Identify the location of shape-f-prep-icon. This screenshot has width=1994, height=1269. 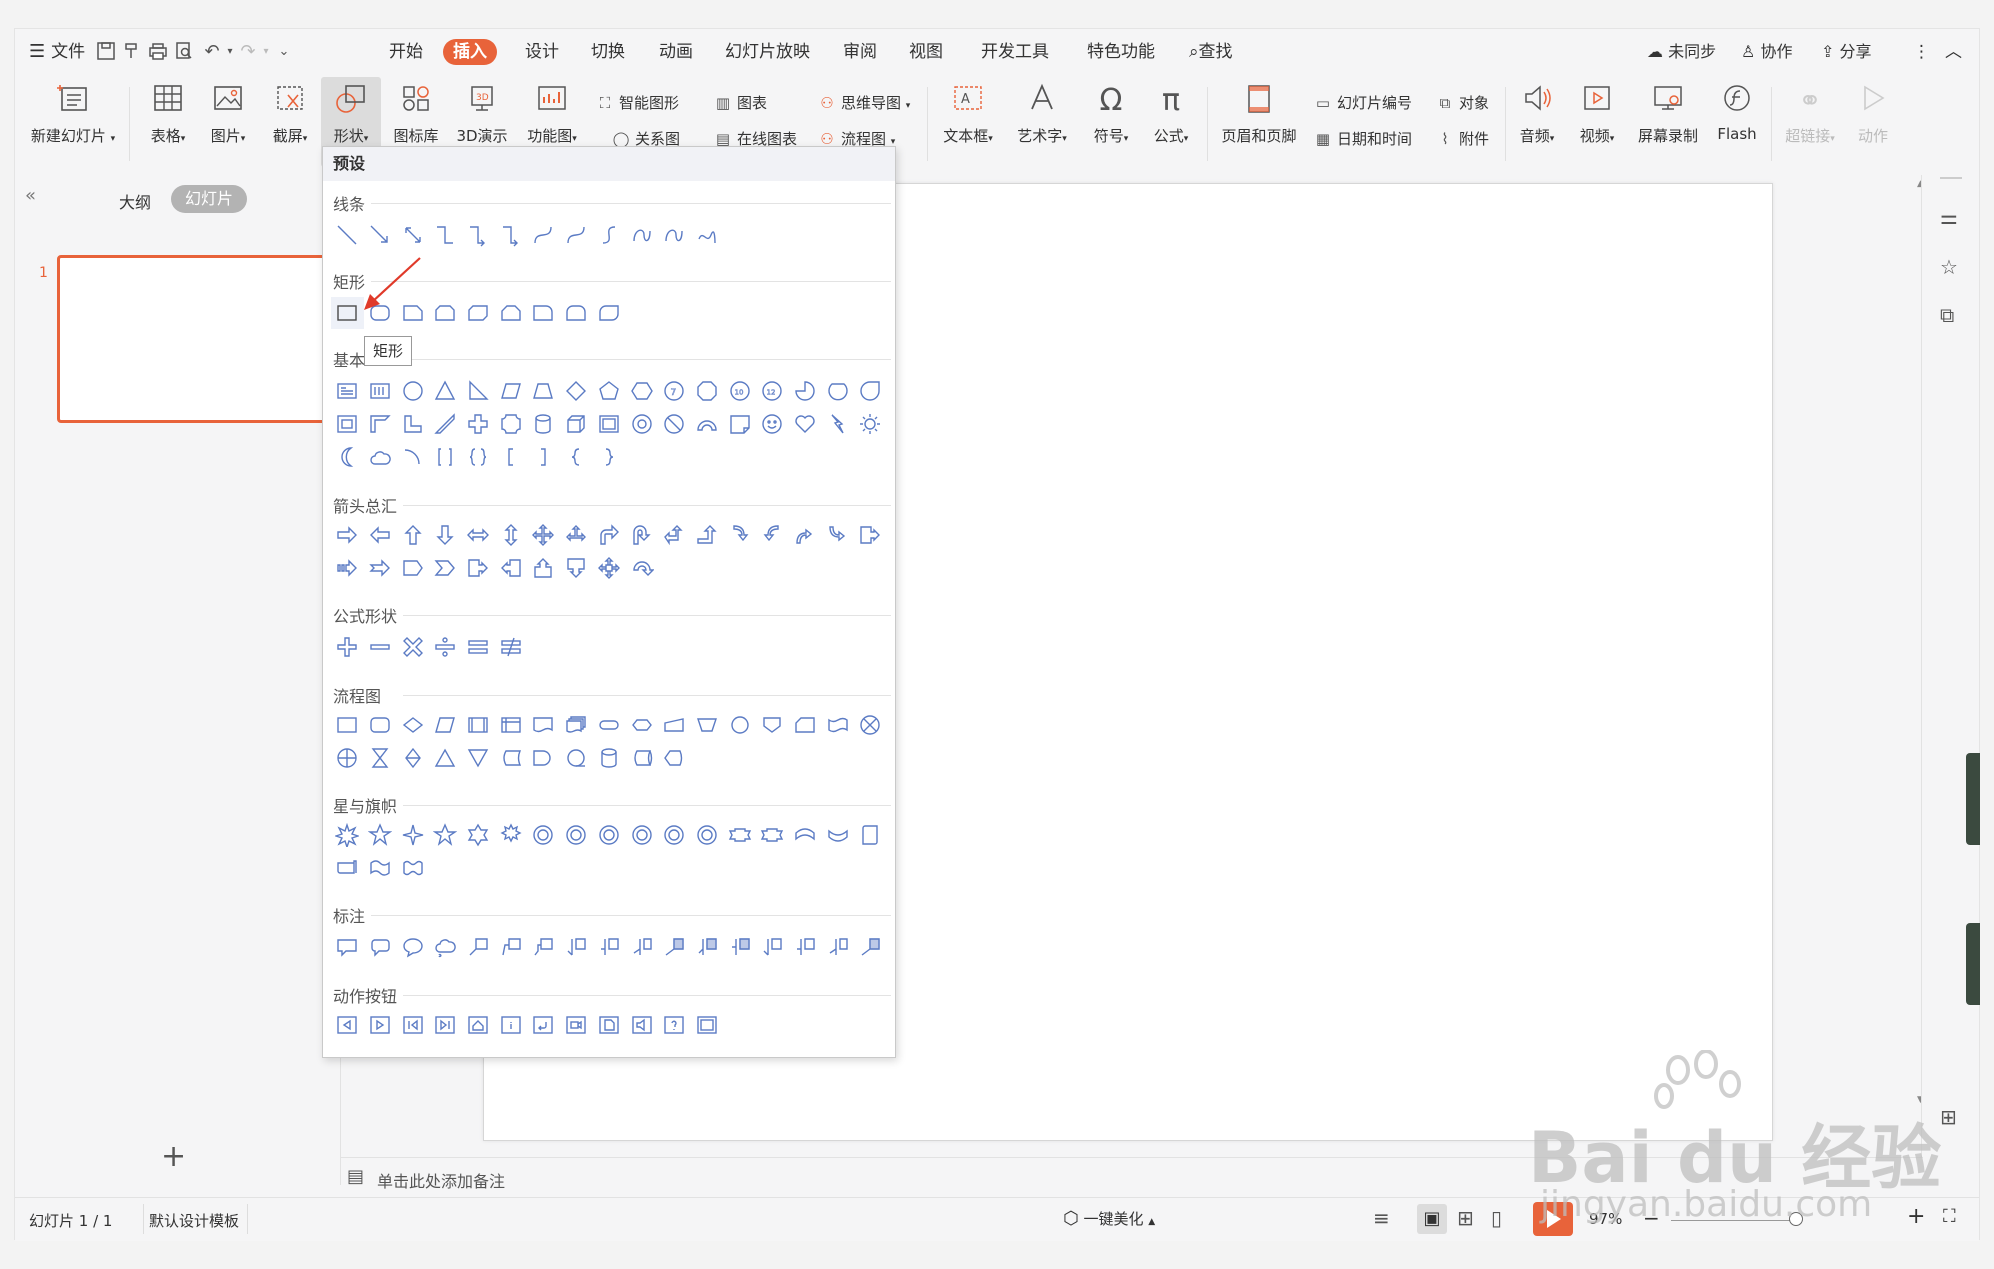
(641, 725).